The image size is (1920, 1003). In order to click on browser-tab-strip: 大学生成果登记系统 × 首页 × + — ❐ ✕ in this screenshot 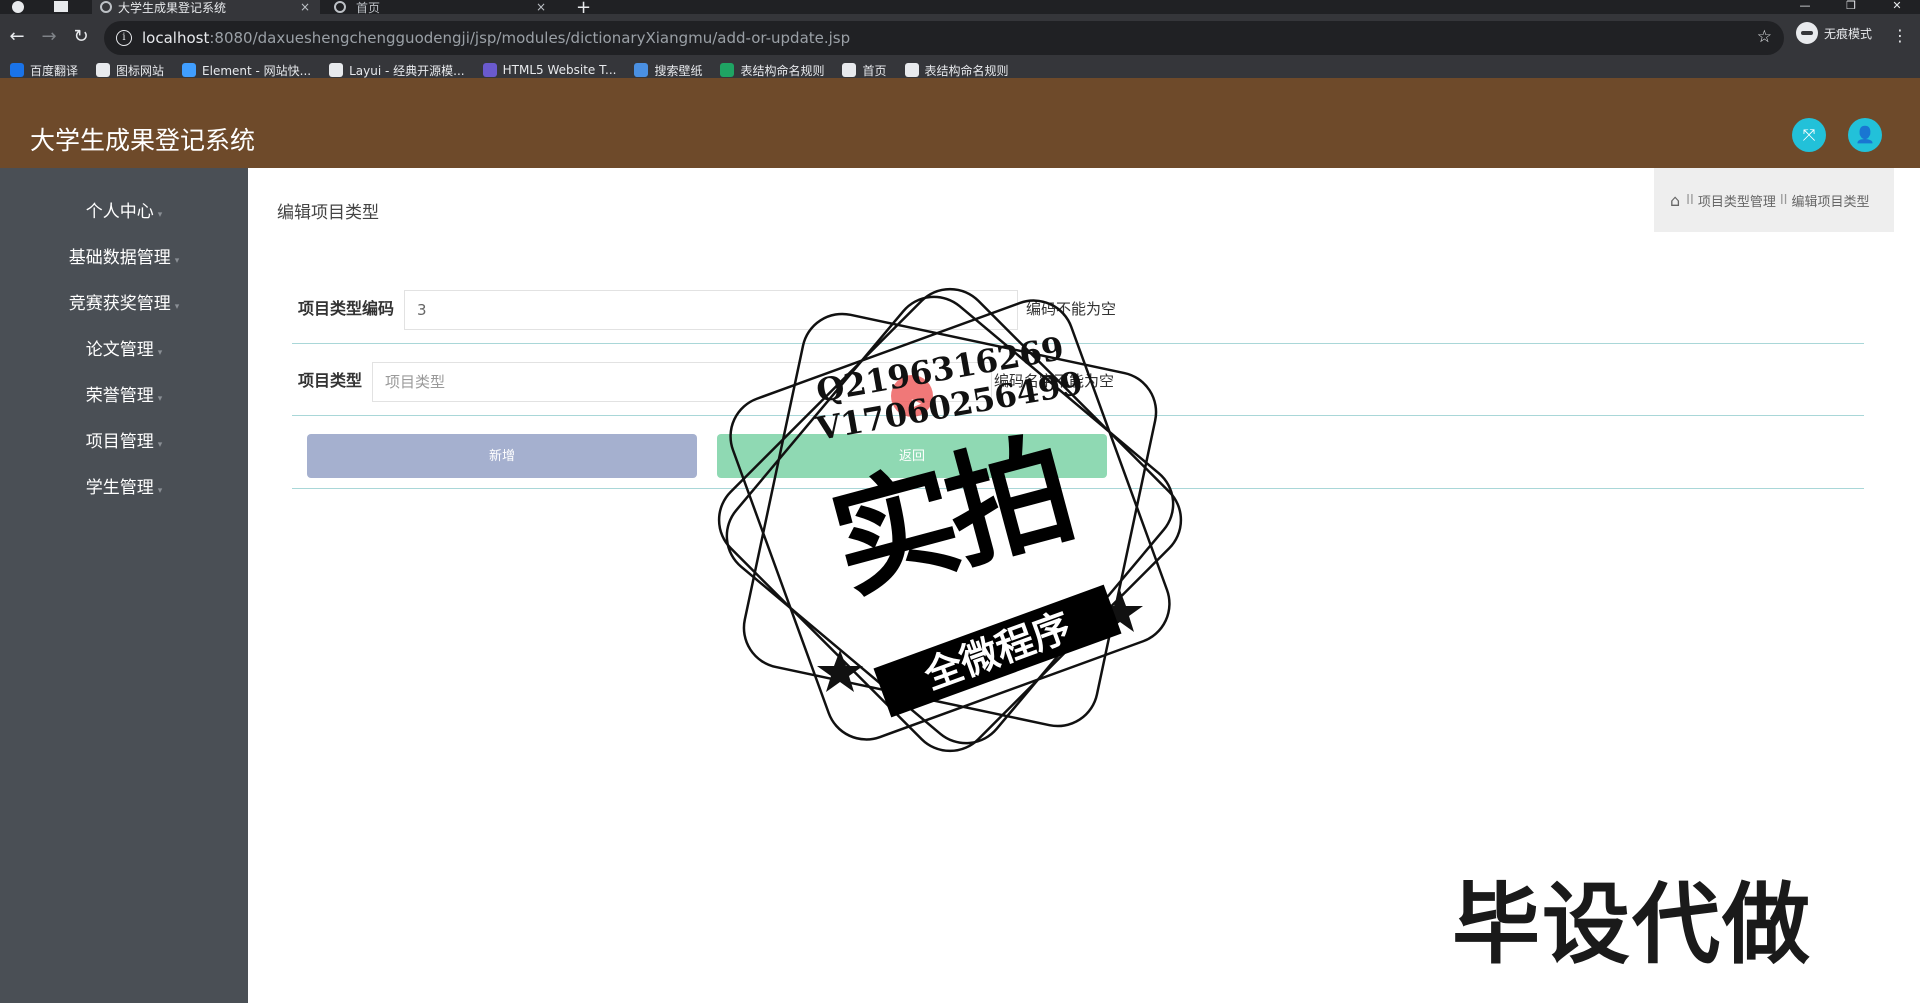, I will do `click(960, 9)`.